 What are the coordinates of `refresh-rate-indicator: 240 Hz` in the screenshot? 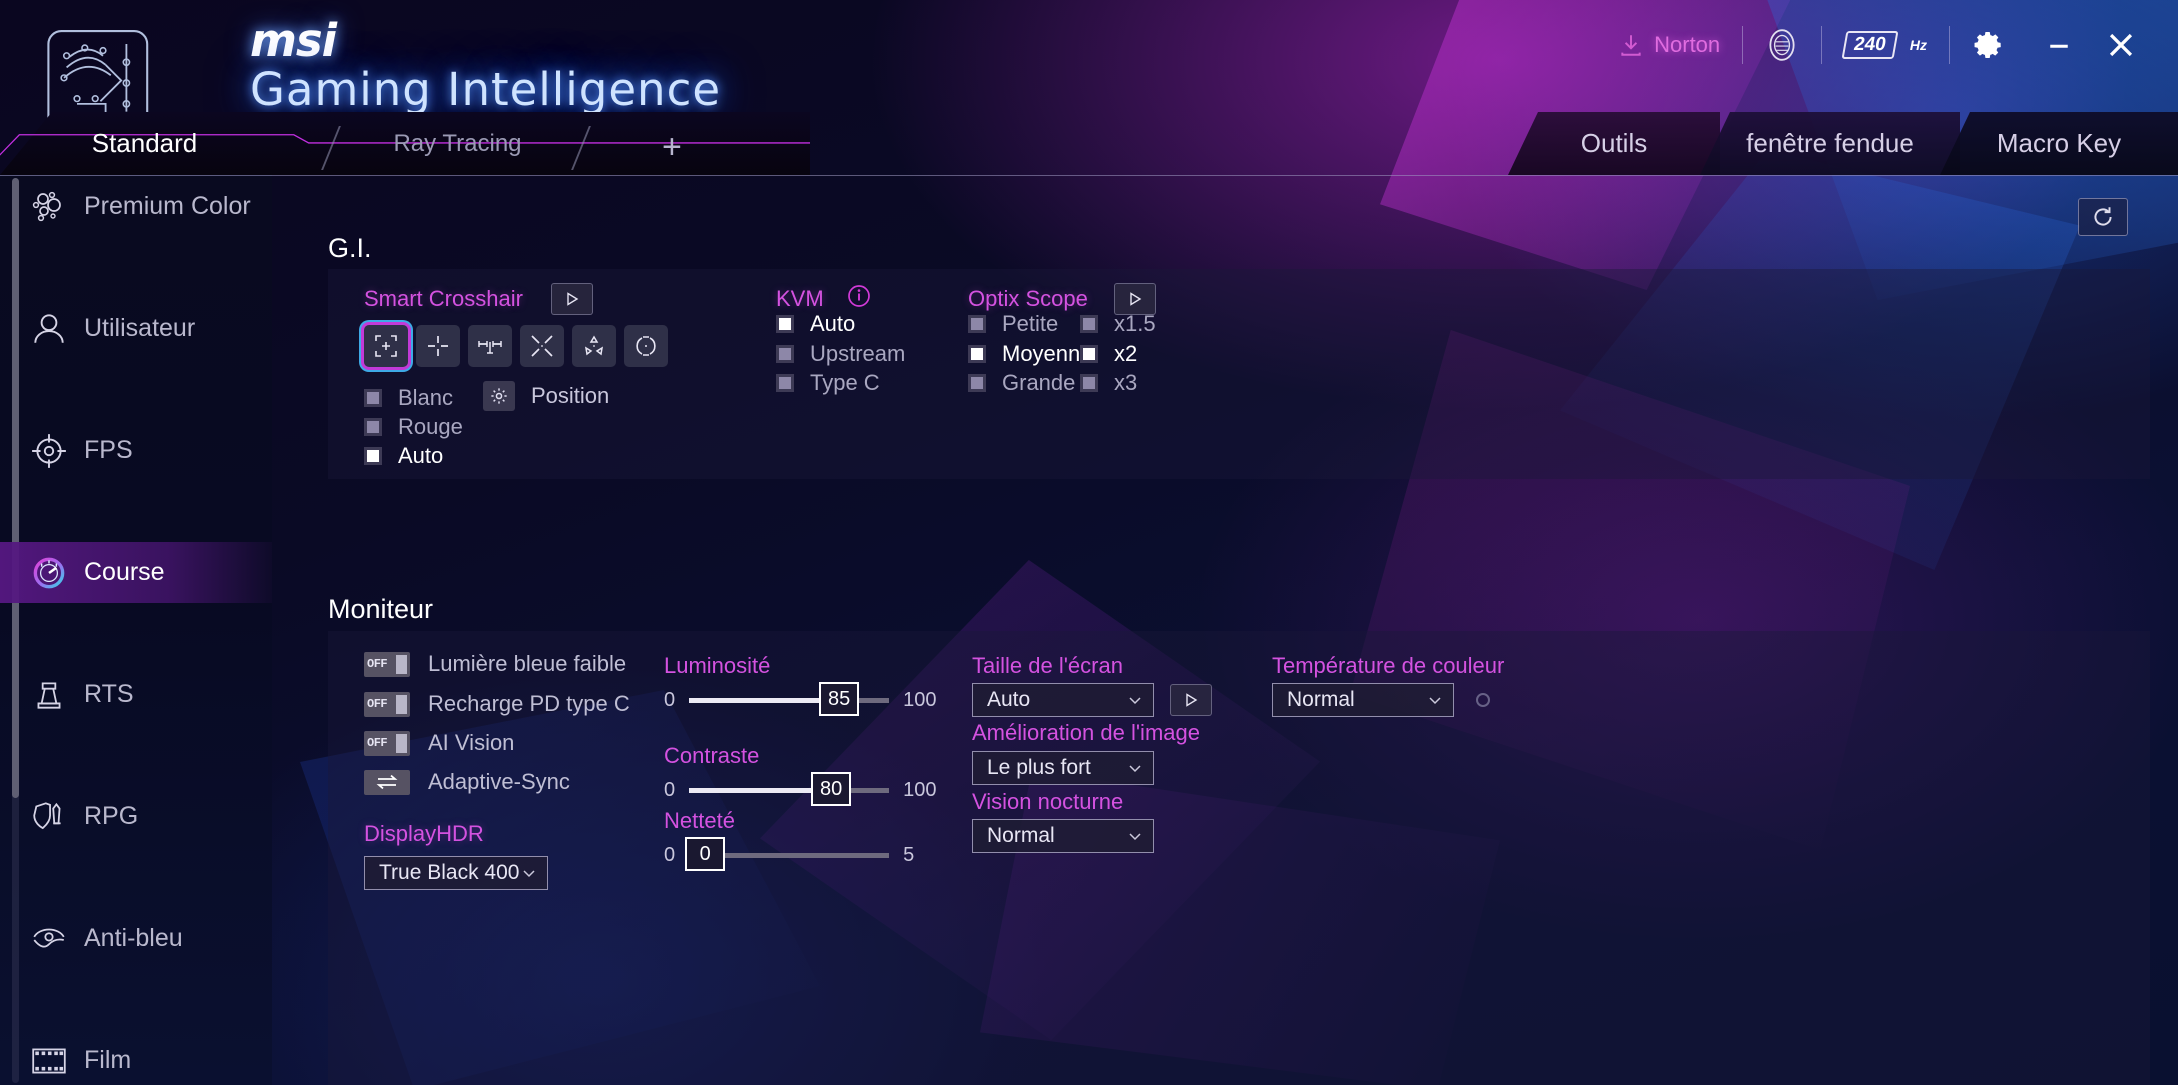 It's located at (1885, 45).